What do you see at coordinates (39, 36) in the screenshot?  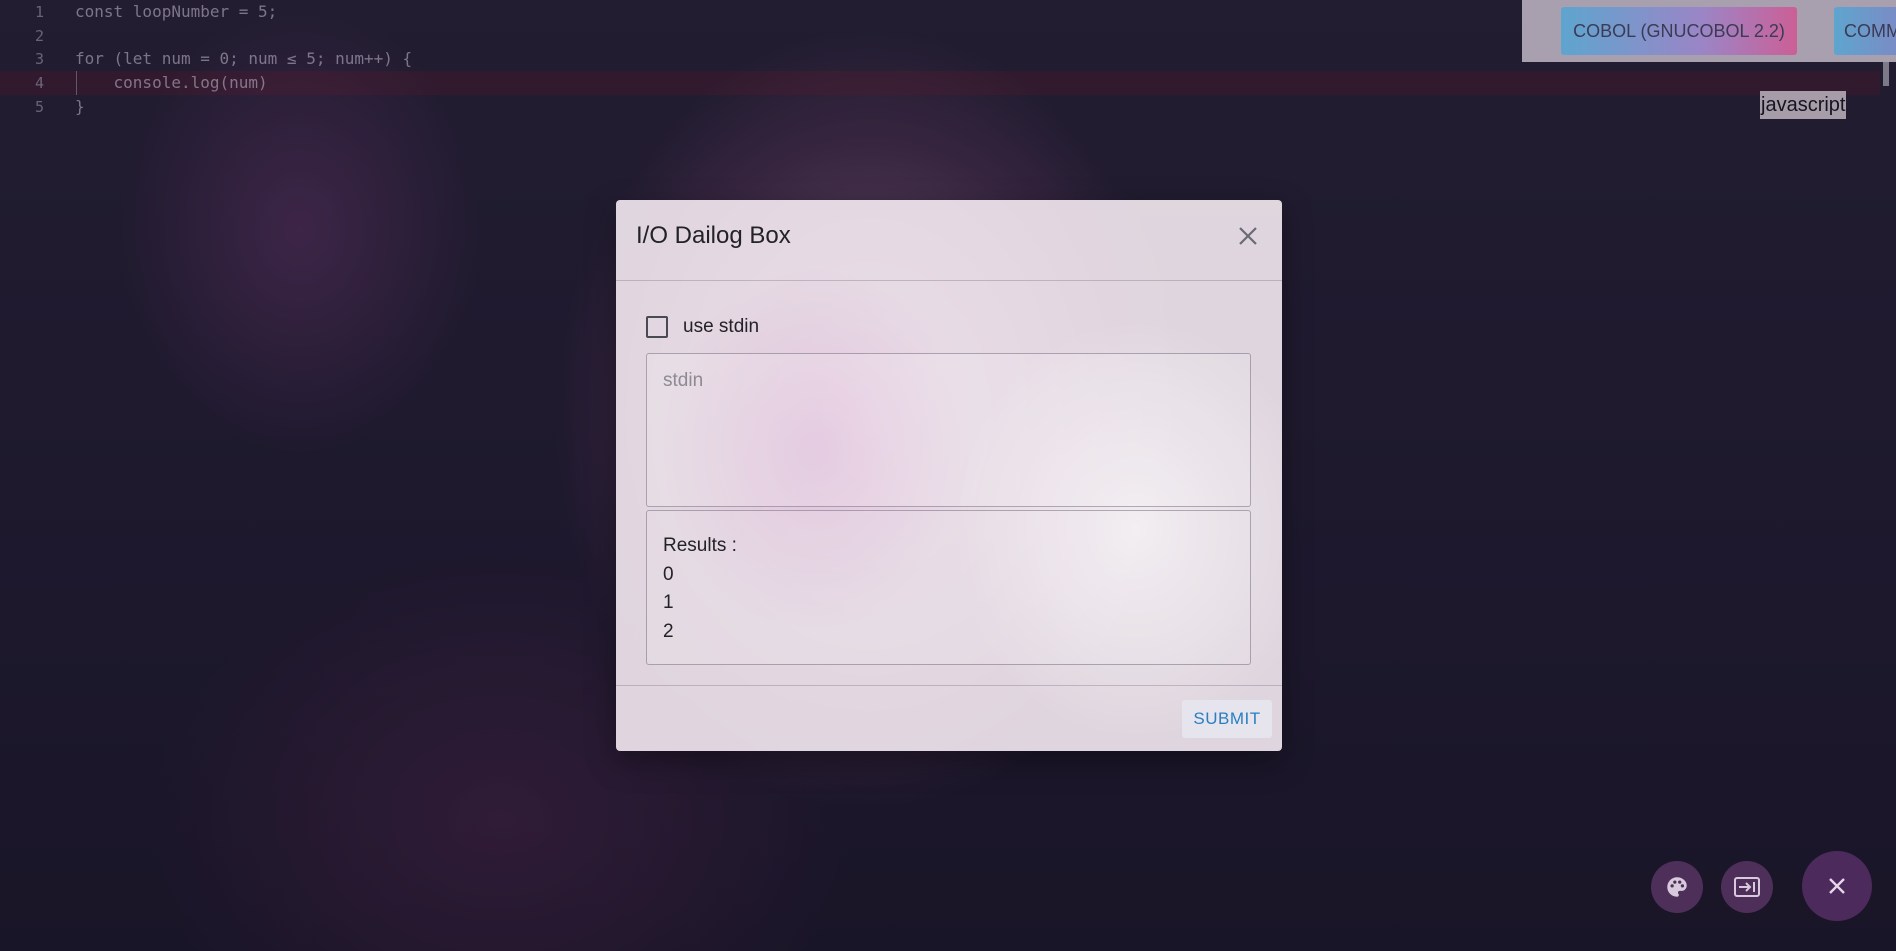 I see `line-number: 2` at bounding box center [39, 36].